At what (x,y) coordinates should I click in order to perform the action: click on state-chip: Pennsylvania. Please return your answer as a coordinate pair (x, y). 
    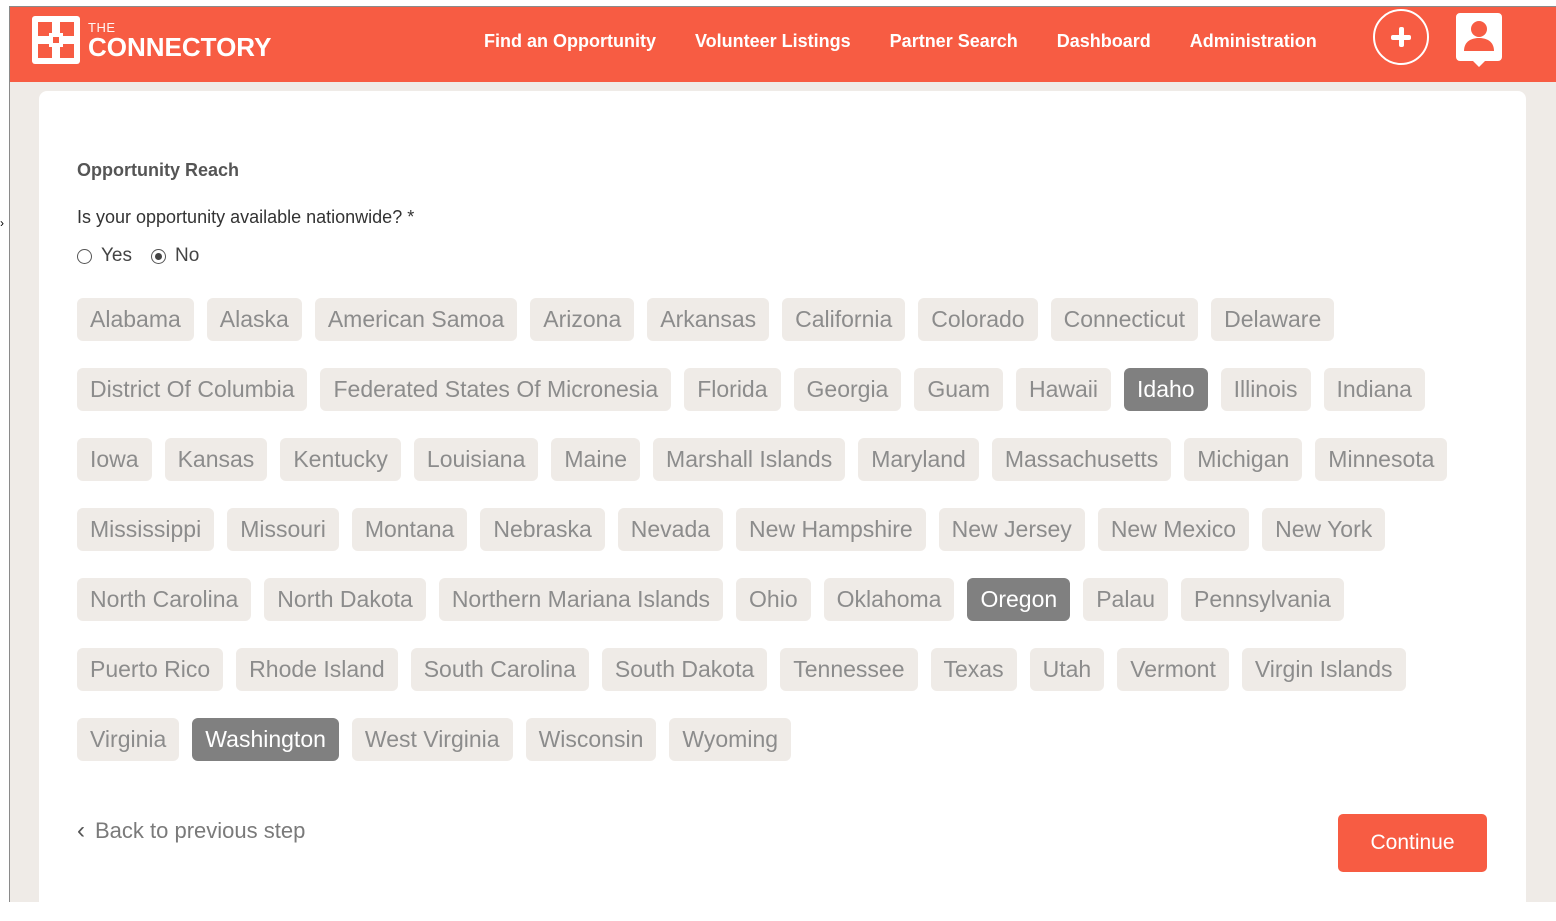
    Looking at the image, I should click on (1262, 599).